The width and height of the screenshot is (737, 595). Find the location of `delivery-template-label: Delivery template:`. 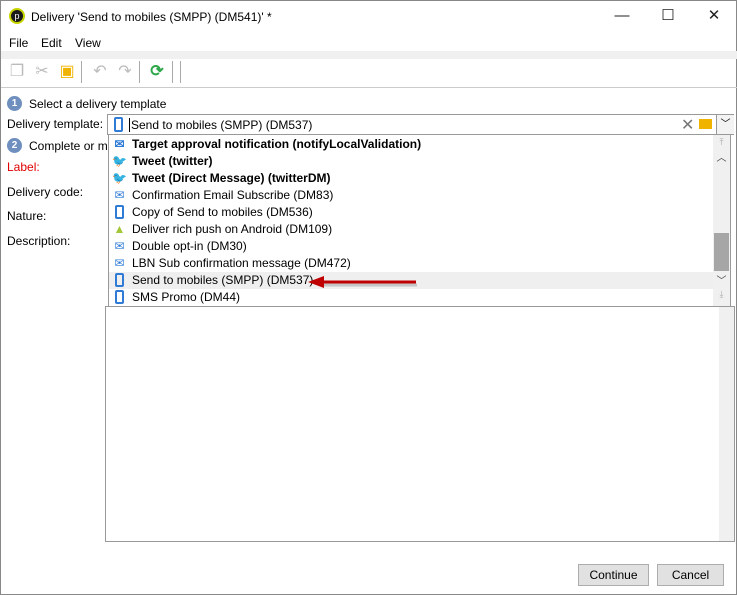

delivery-template-label: Delivery template: is located at coordinates (55, 124).